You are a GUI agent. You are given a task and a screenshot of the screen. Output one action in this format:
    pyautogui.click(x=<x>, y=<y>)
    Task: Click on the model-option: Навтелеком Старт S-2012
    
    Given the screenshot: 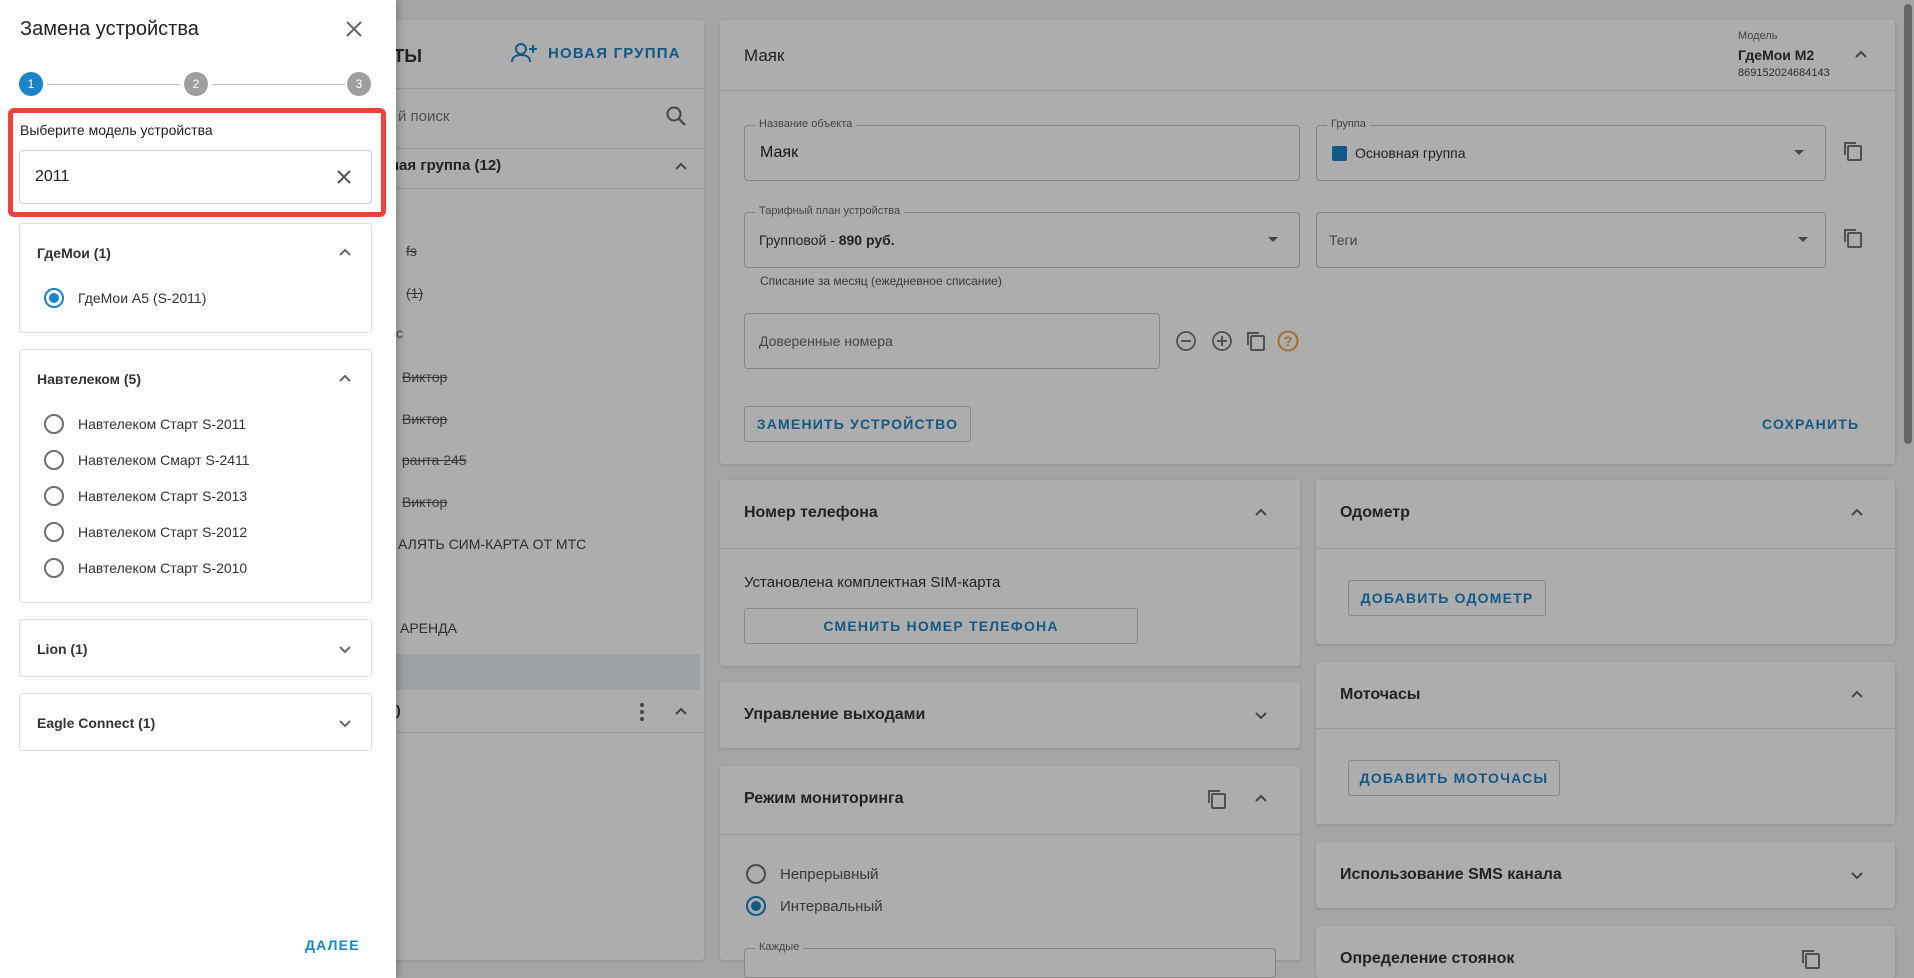 What is the action you would take?
    pyautogui.click(x=145, y=532)
    